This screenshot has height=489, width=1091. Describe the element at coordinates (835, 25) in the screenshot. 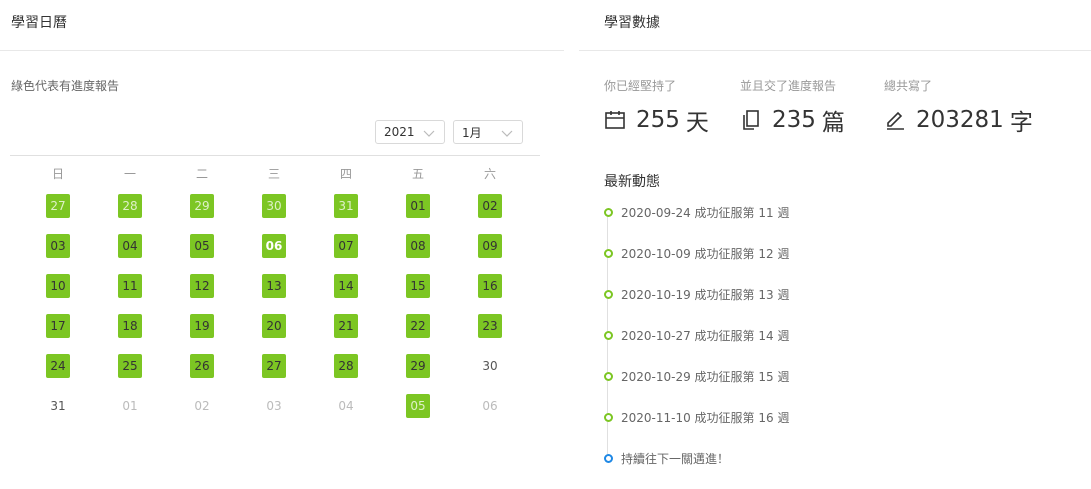

I see `stats-title: 學習數據` at that location.